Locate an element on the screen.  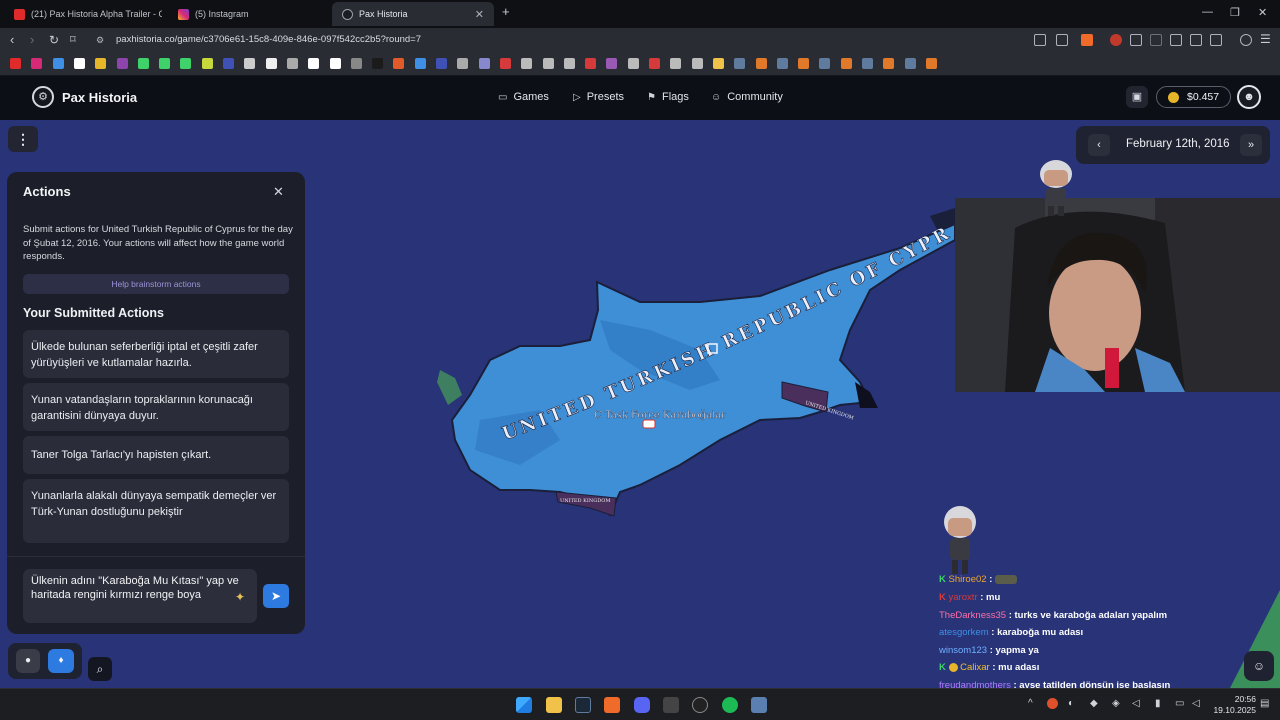
maximize-icon: ❐ is located at coordinates (1235, 12).